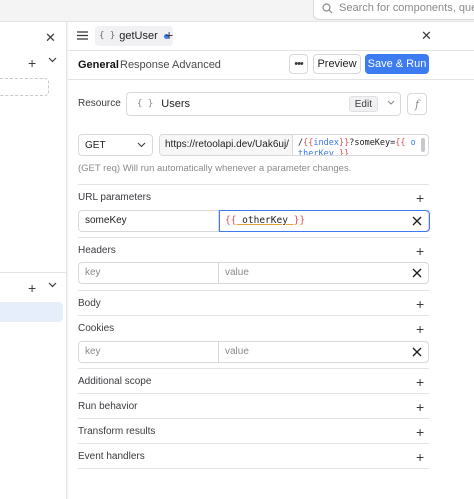  Describe the element at coordinates (420, 432) in the screenshot. I see `expand-transform-results-icon: +` at that location.